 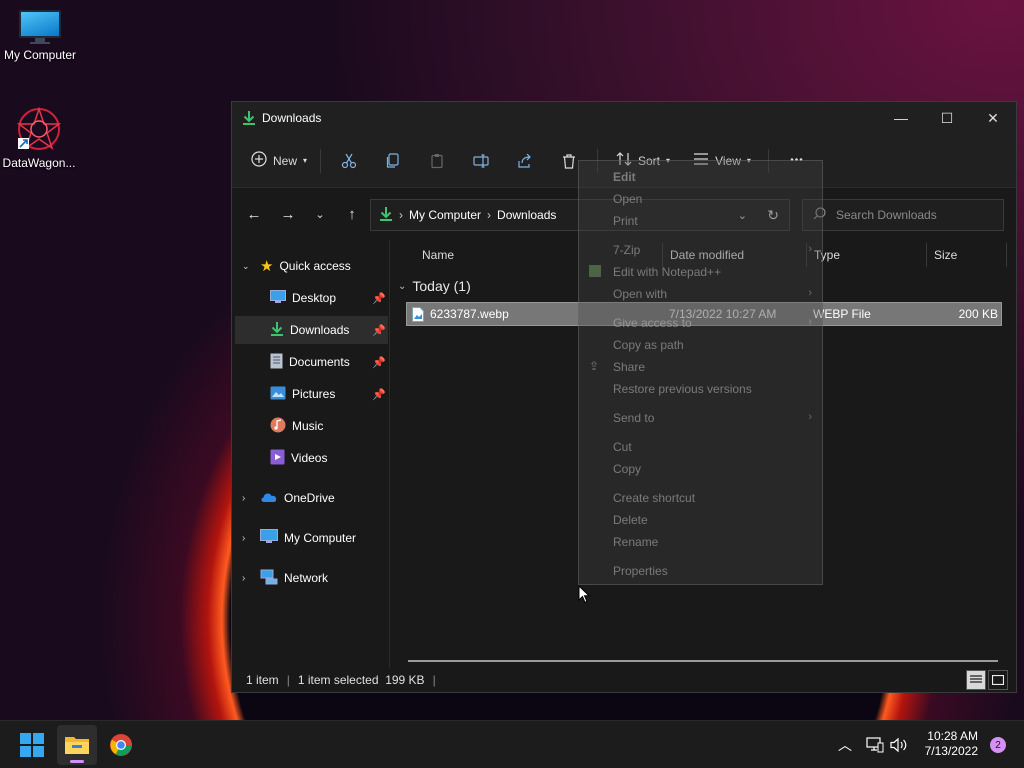 I want to click on sidebar-item-documents: Documents 📌, so click(x=330, y=362).